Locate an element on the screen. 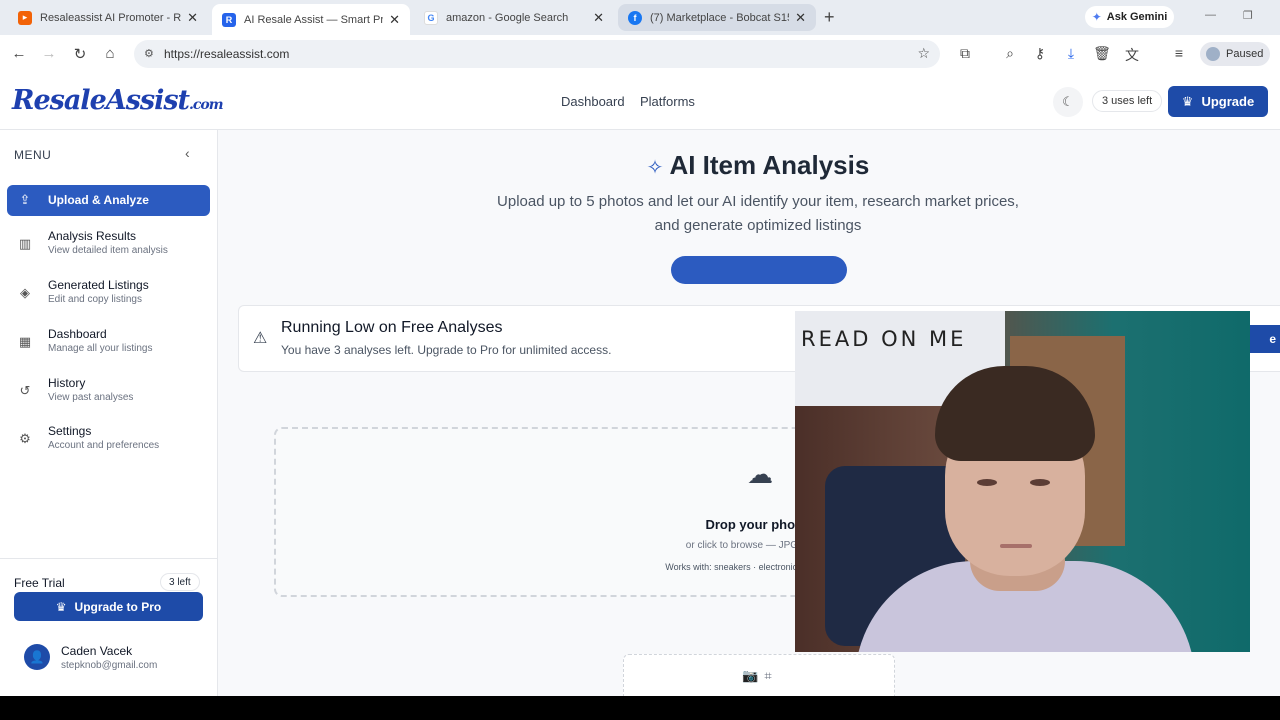 The height and width of the screenshot is (720, 1280). sidebar-item-label: Upload & Analyze is located at coordinates (98, 200).